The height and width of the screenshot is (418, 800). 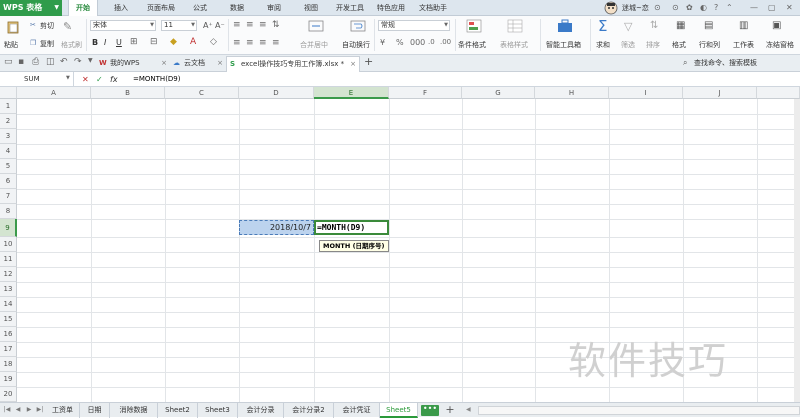 What do you see at coordinates (8, 349) in the screenshot?
I see `row-header: 17` at bounding box center [8, 349].